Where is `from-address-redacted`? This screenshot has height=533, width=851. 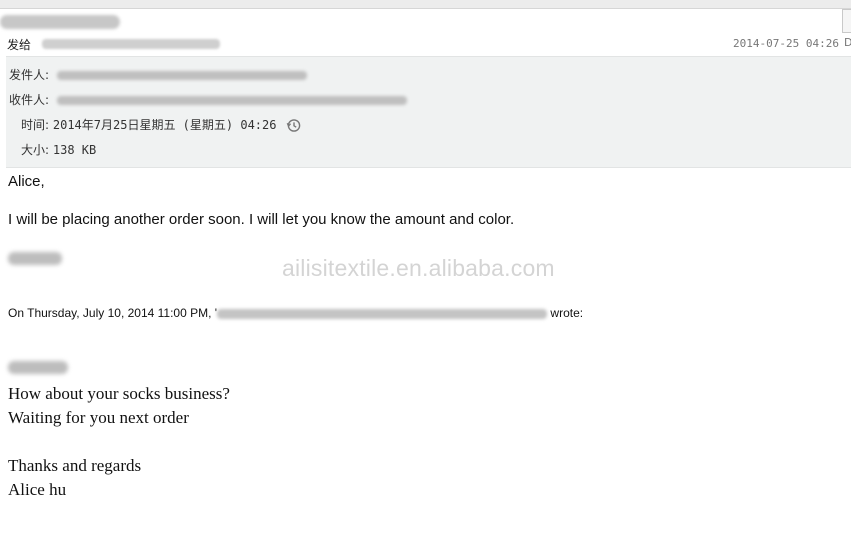 from-address-redacted is located at coordinates (181, 75).